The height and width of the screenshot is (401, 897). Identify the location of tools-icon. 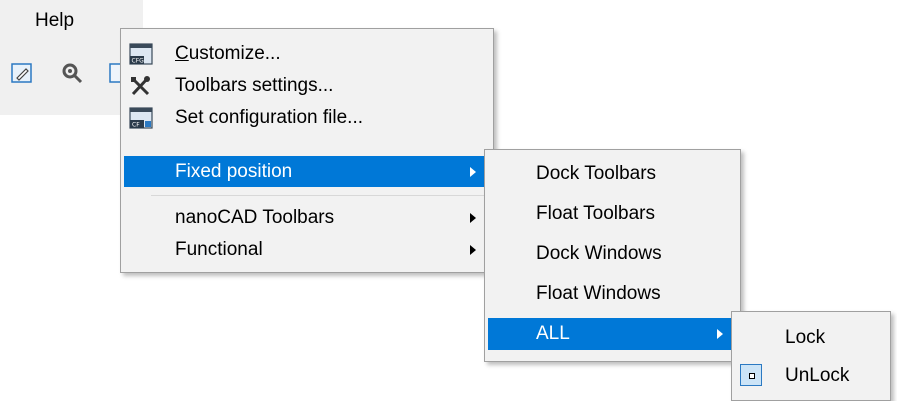
(140, 86).